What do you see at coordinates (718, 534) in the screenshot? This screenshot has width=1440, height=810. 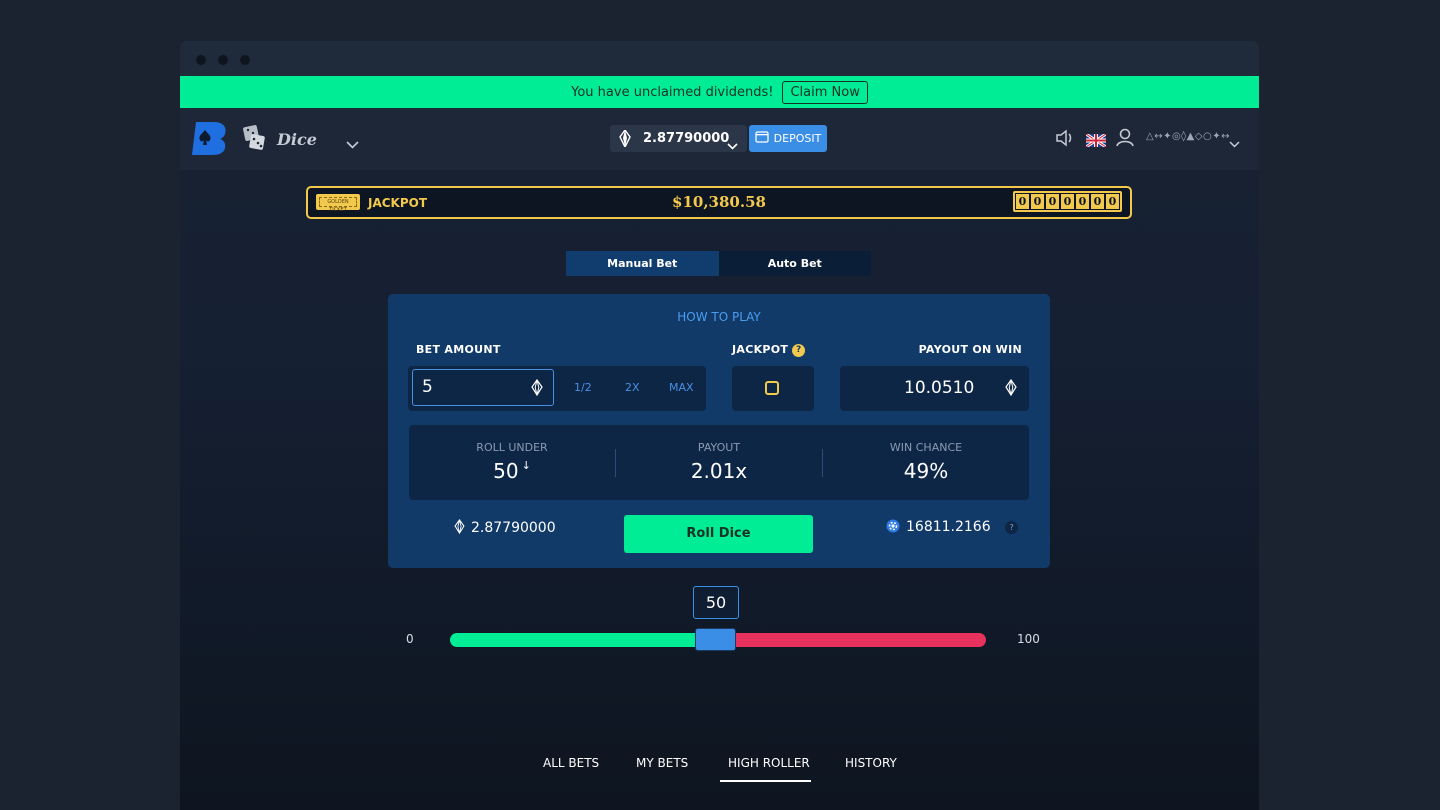 I see `roll-dice-button: Roll Dice` at bounding box center [718, 534].